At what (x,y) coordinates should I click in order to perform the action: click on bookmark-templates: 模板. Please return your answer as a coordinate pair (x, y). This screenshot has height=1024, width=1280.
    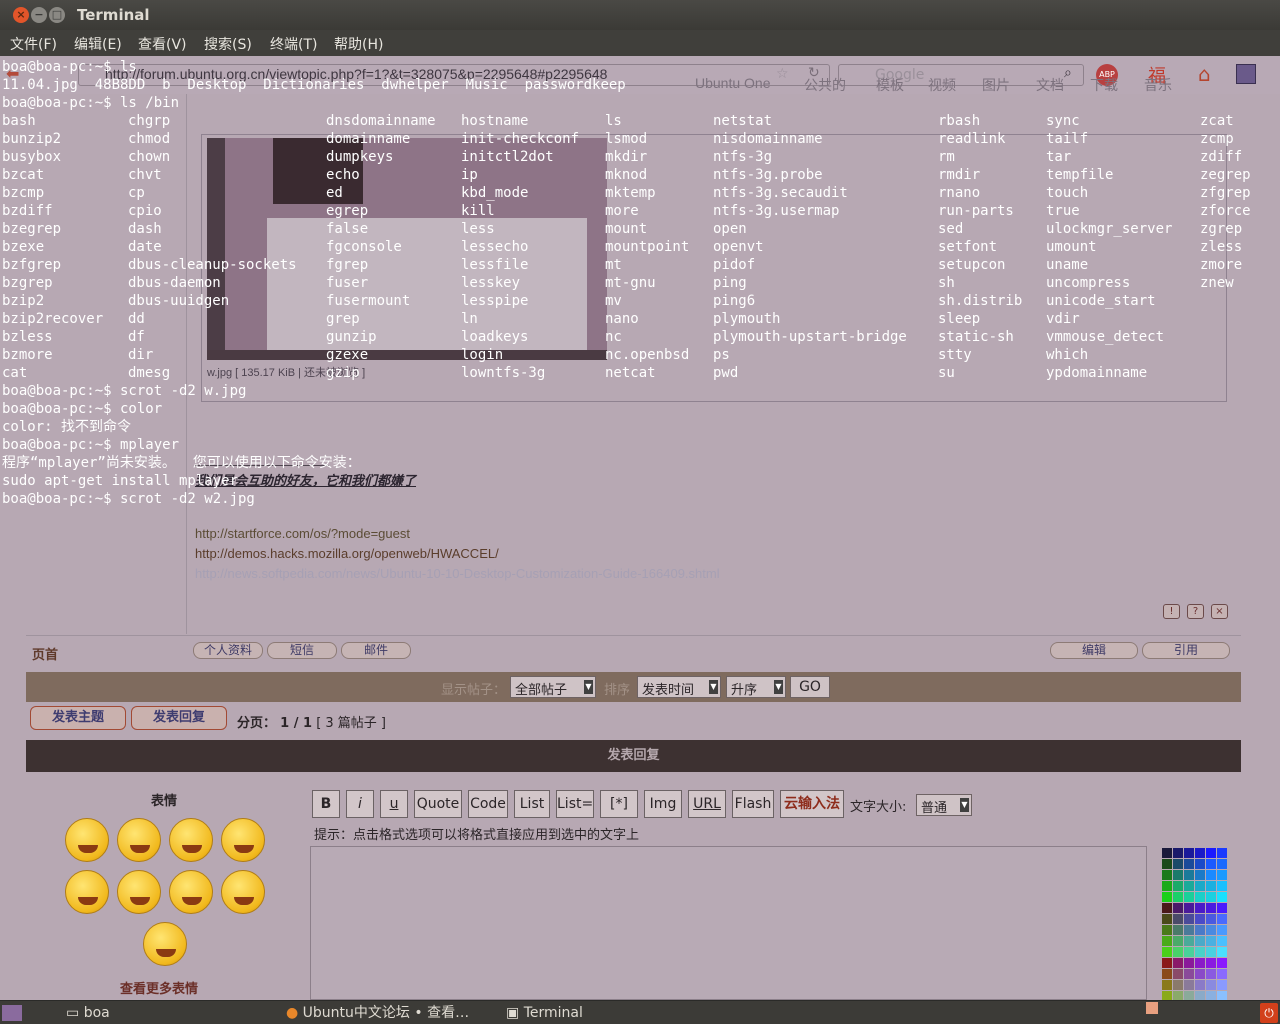
    Looking at the image, I should click on (890, 85).